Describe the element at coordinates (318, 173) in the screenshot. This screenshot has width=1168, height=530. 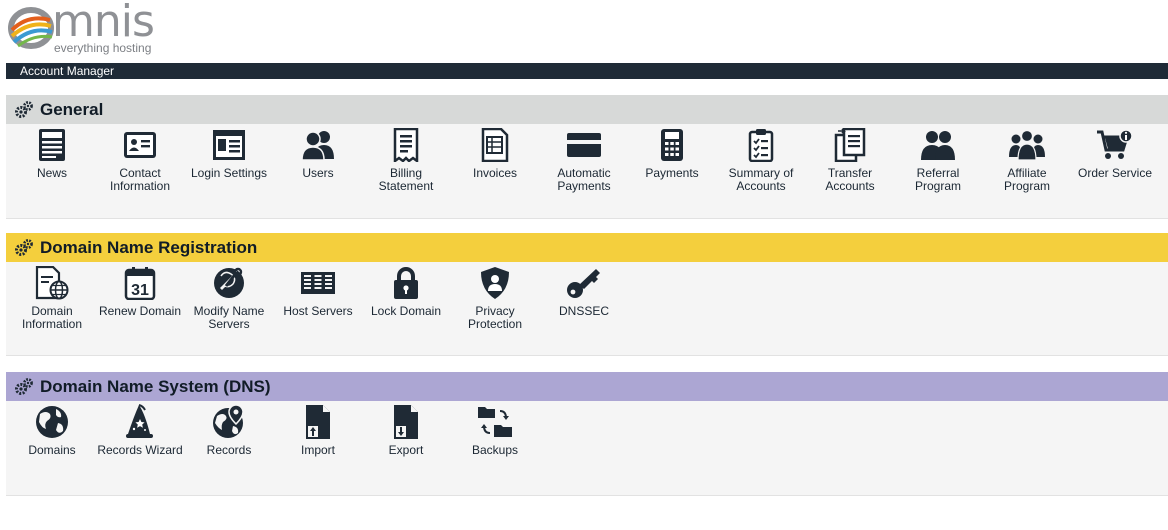
I see `item-label: Users` at that location.